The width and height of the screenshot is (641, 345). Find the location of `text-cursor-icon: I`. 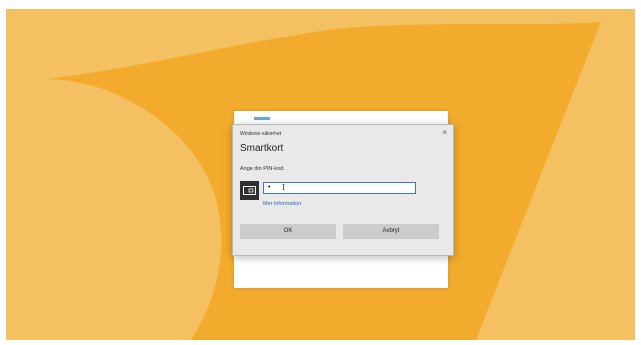

text-cursor-icon: I is located at coordinates (284, 187).